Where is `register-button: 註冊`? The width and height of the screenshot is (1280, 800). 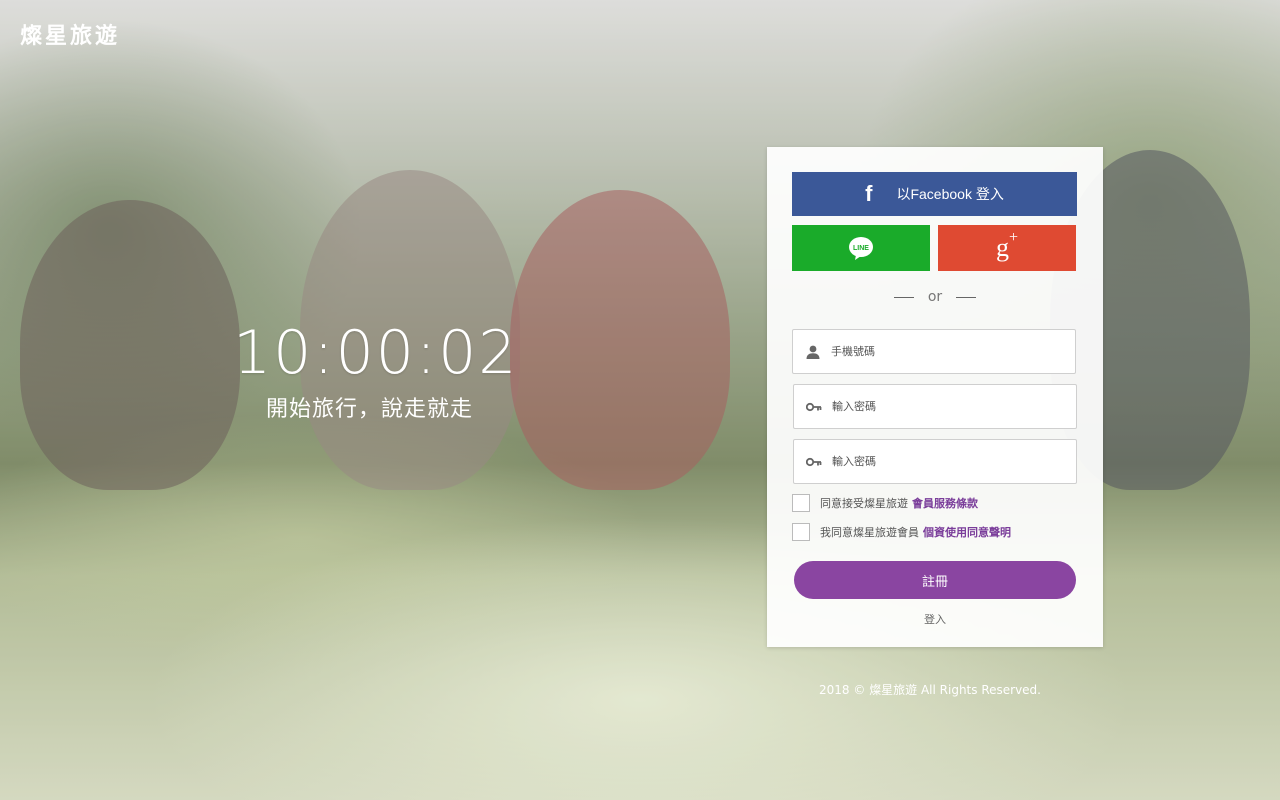 register-button: 註冊 is located at coordinates (935, 580).